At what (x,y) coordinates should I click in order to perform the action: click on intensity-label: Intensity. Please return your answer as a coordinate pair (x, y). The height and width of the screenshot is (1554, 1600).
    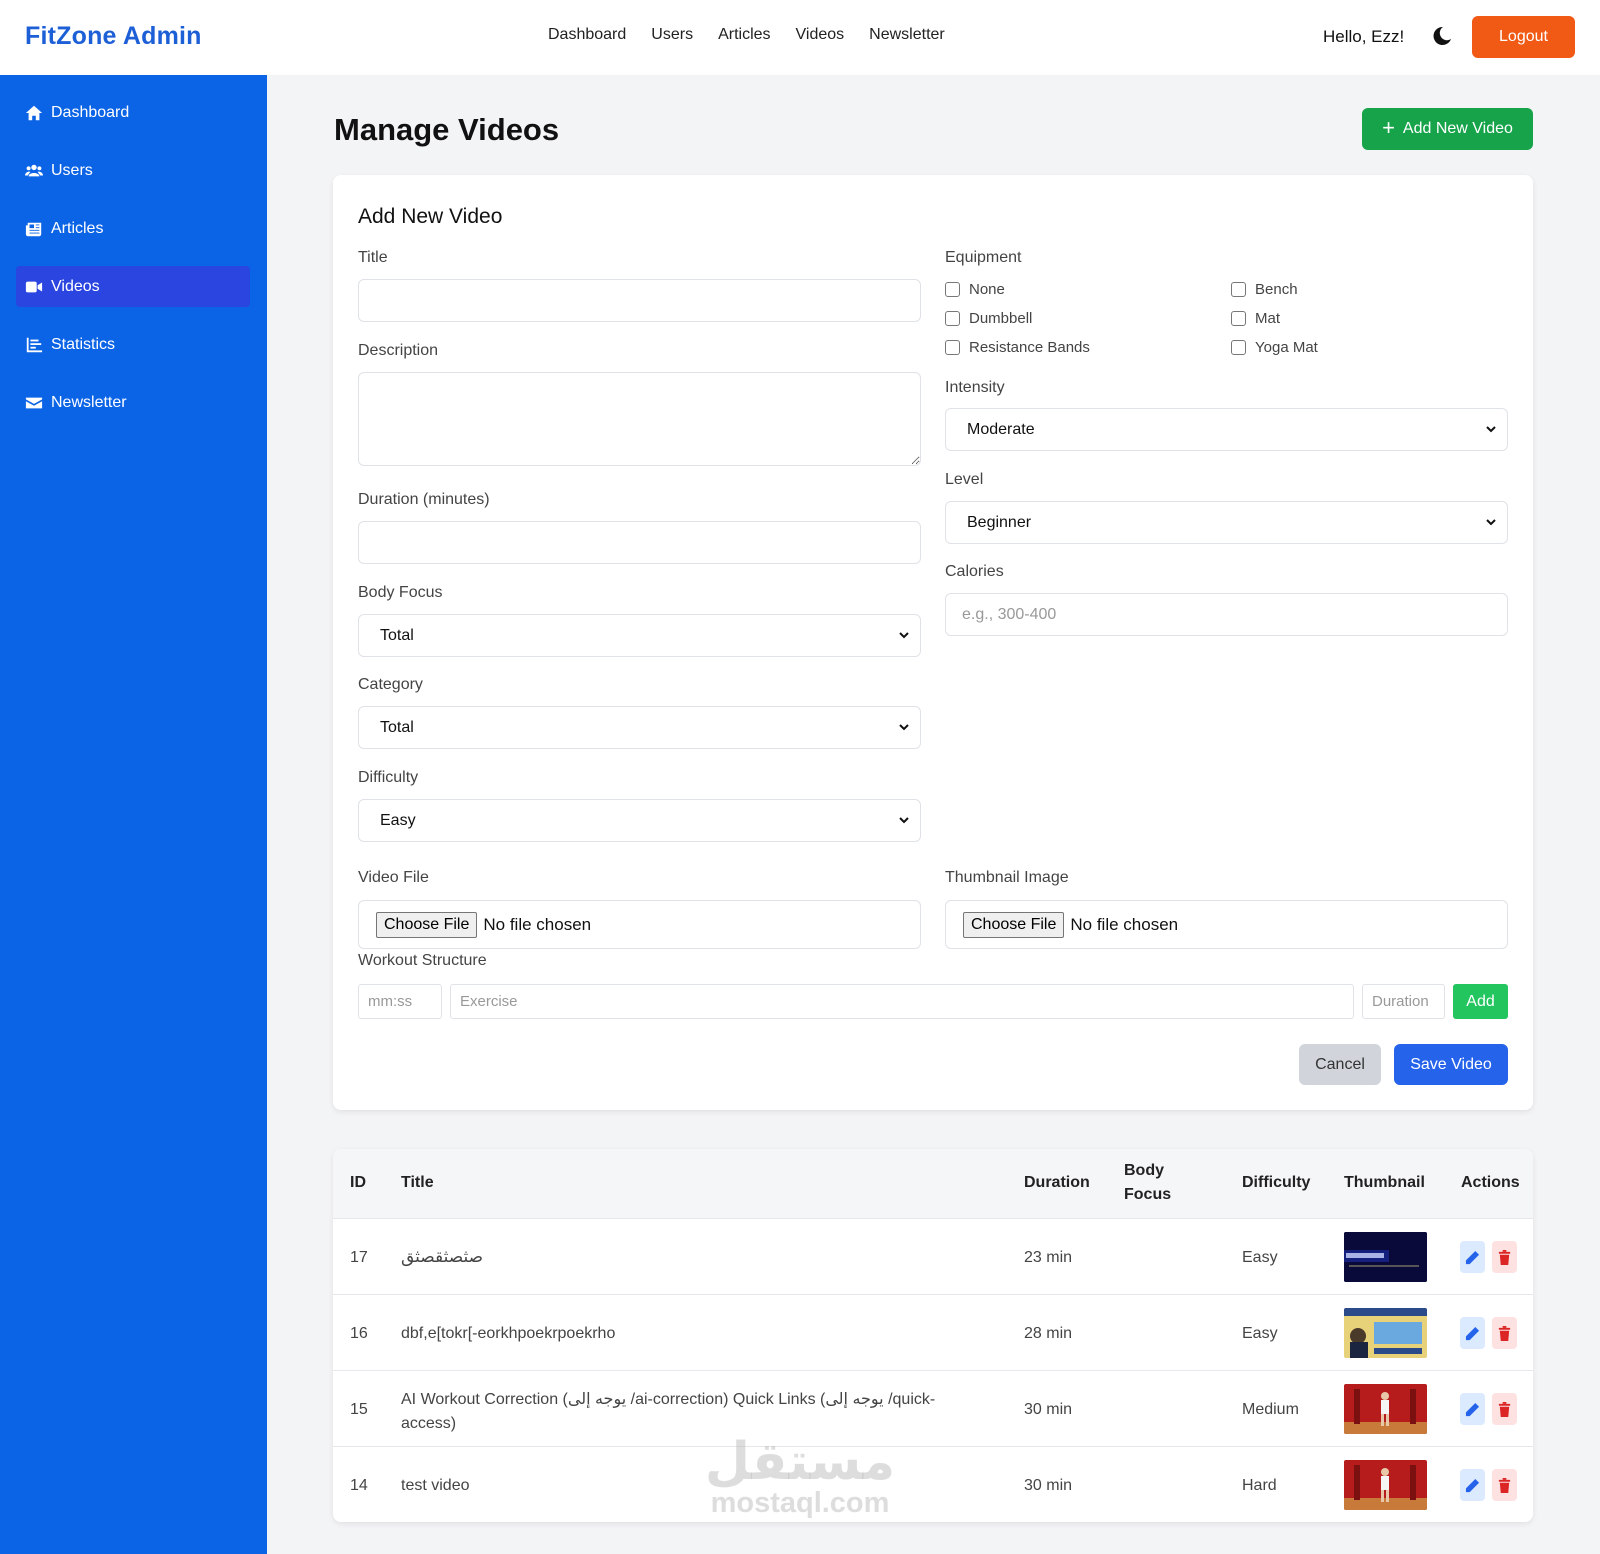
    Looking at the image, I should click on (975, 387).